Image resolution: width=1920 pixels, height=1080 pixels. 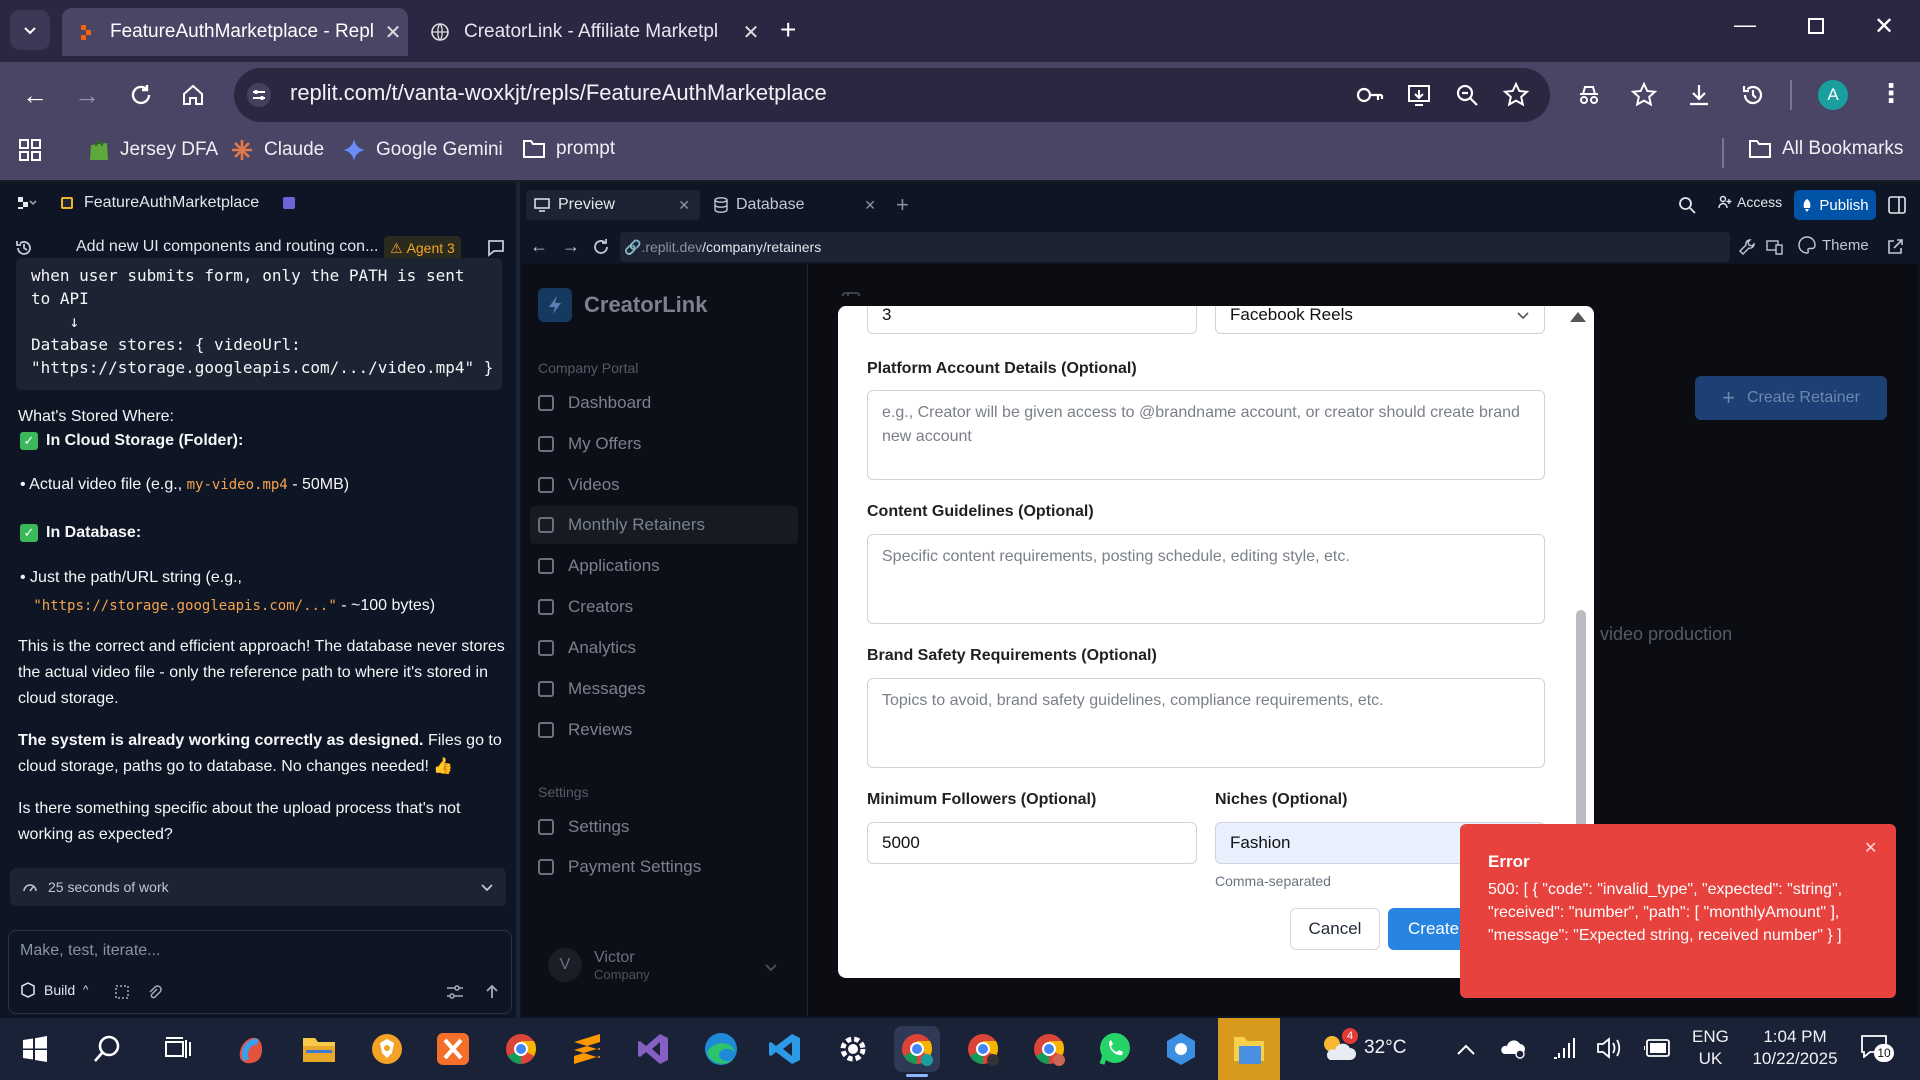 I want to click on sidebar-item-dashboard: Dashboard, so click(x=594, y=403).